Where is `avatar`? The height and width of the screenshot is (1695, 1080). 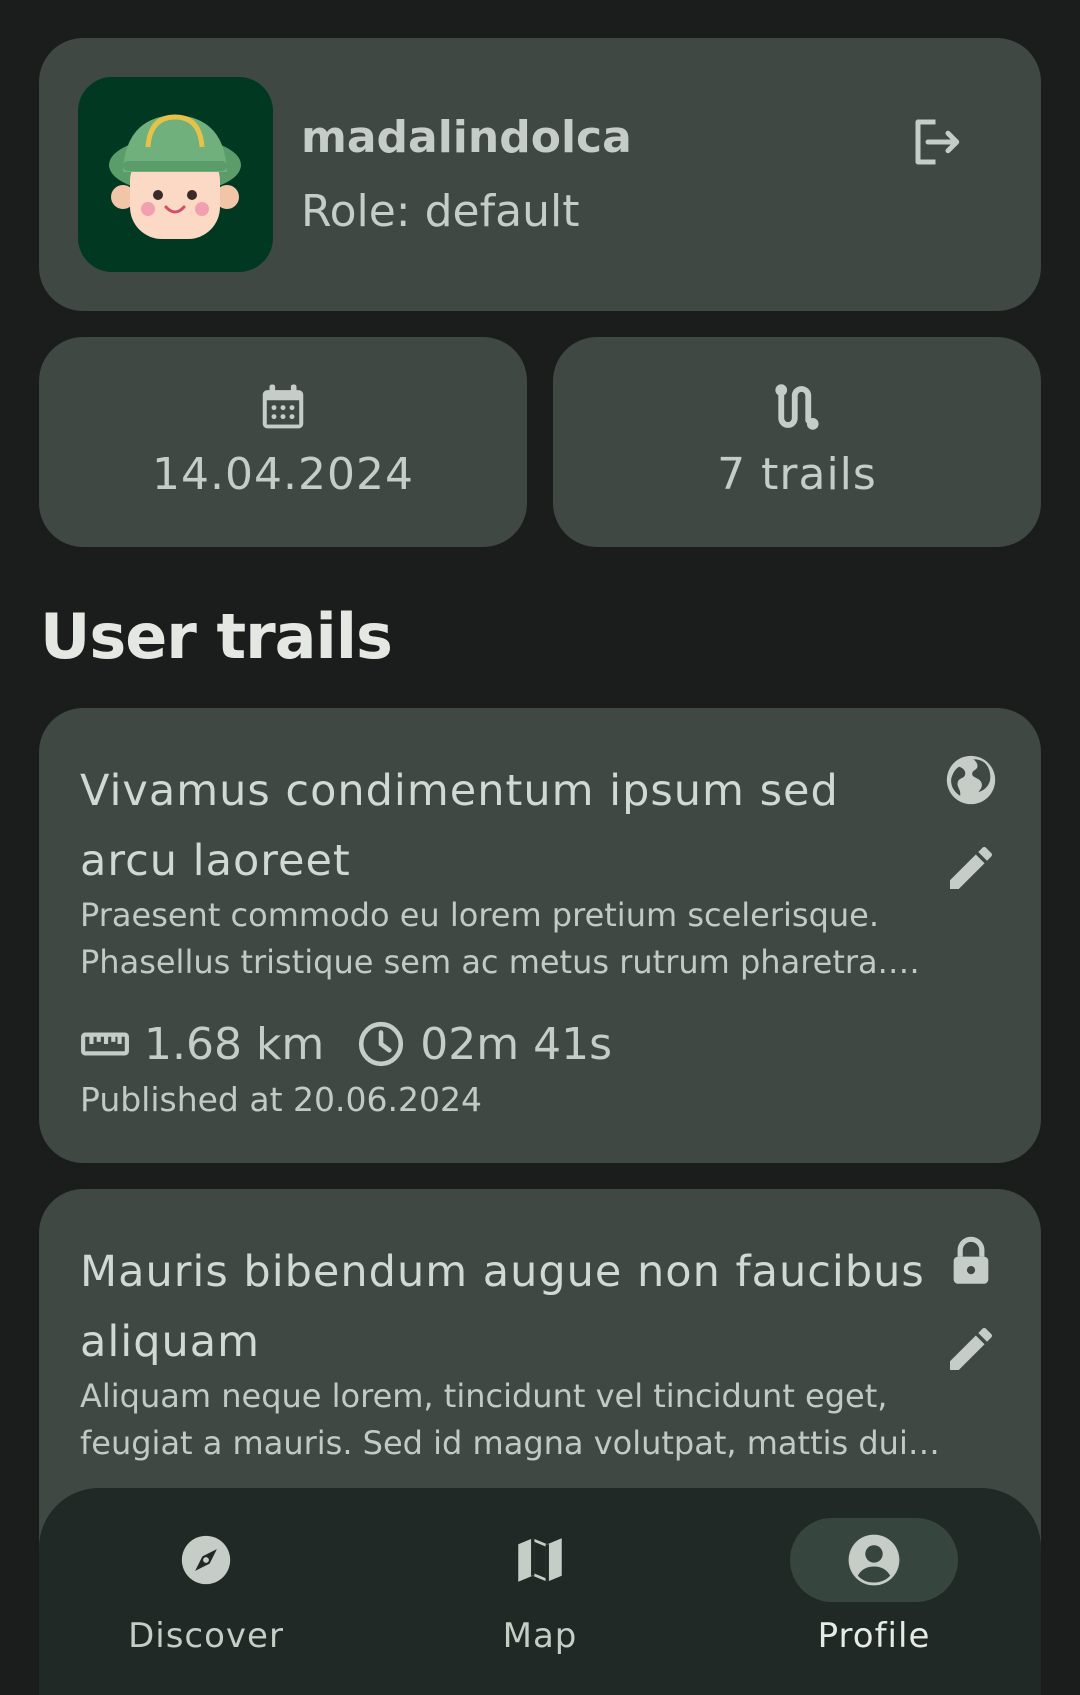
avatar is located at coordinates (175, 174).